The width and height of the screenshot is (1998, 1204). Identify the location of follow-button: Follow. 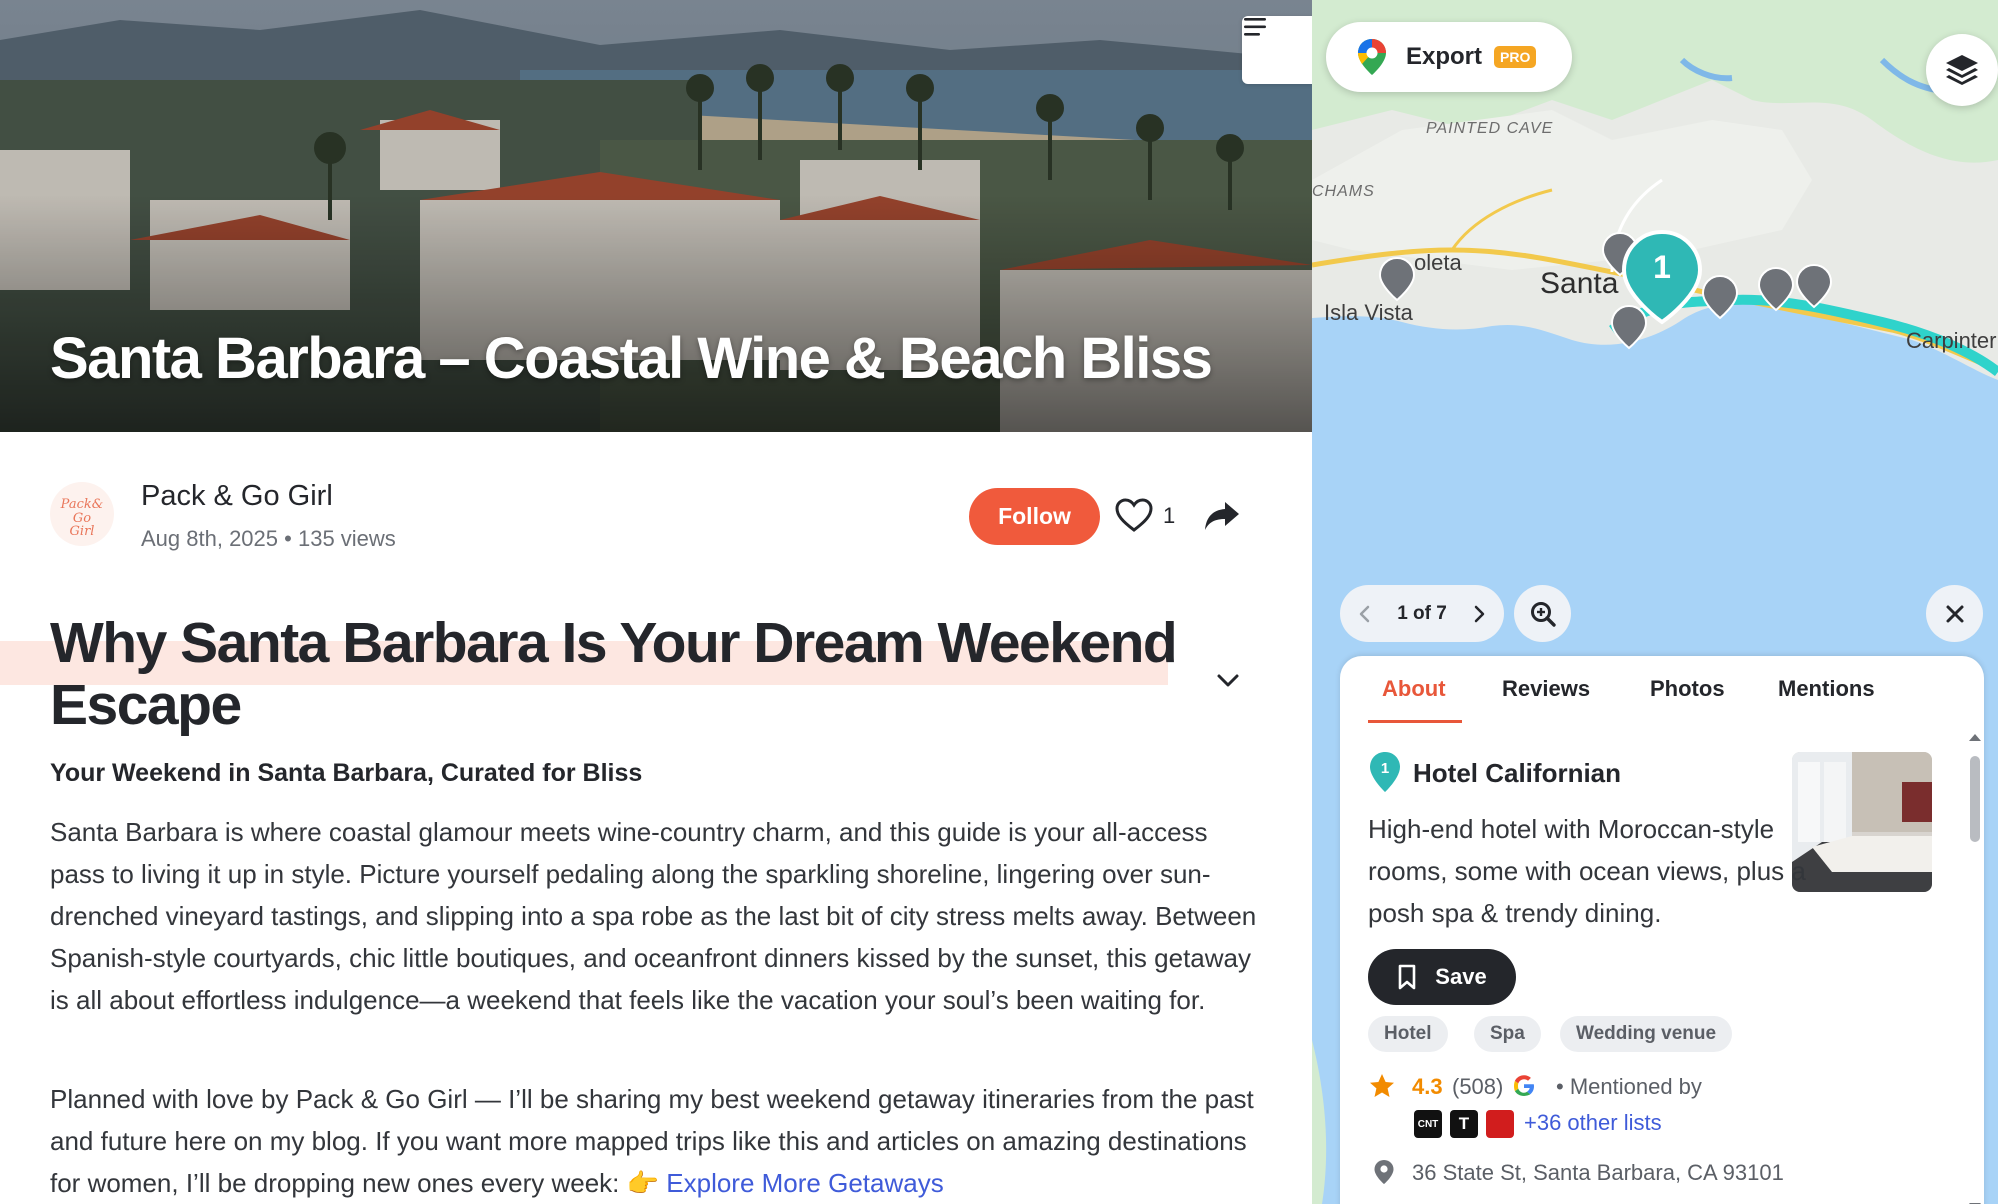
(1034, 516).